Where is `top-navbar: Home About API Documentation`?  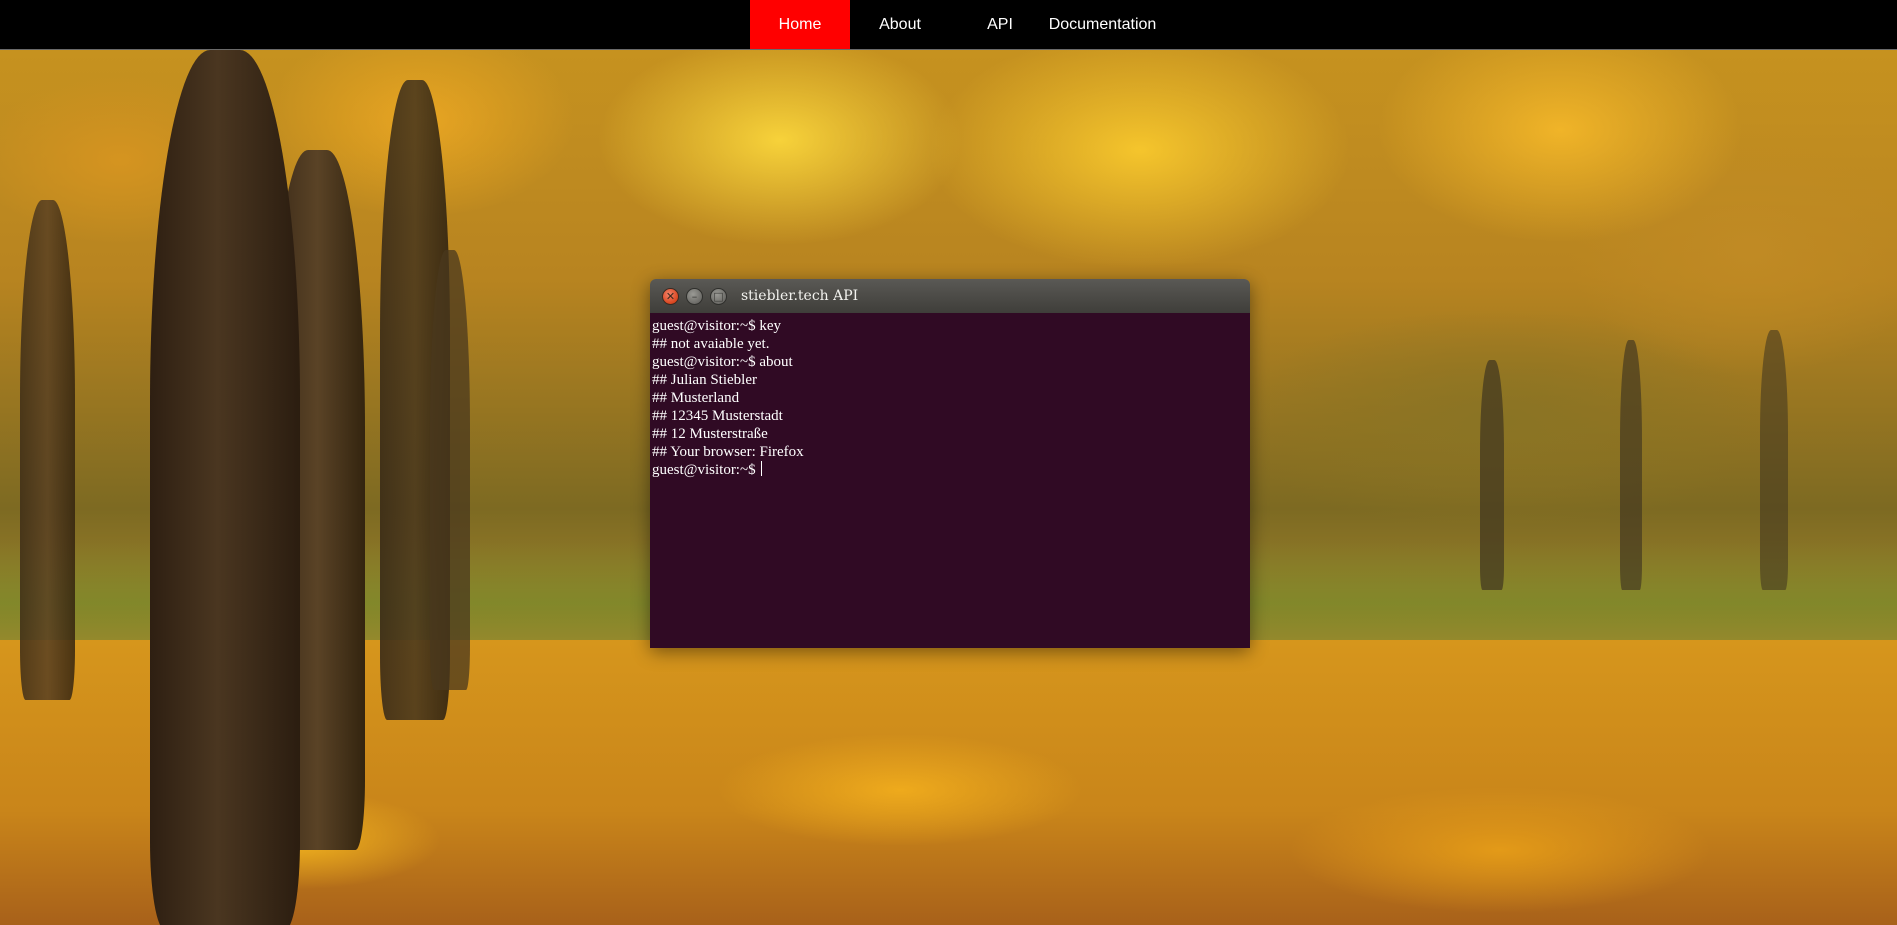
top-navbar: Home About API Documentation is located at coordinates (948, 25).